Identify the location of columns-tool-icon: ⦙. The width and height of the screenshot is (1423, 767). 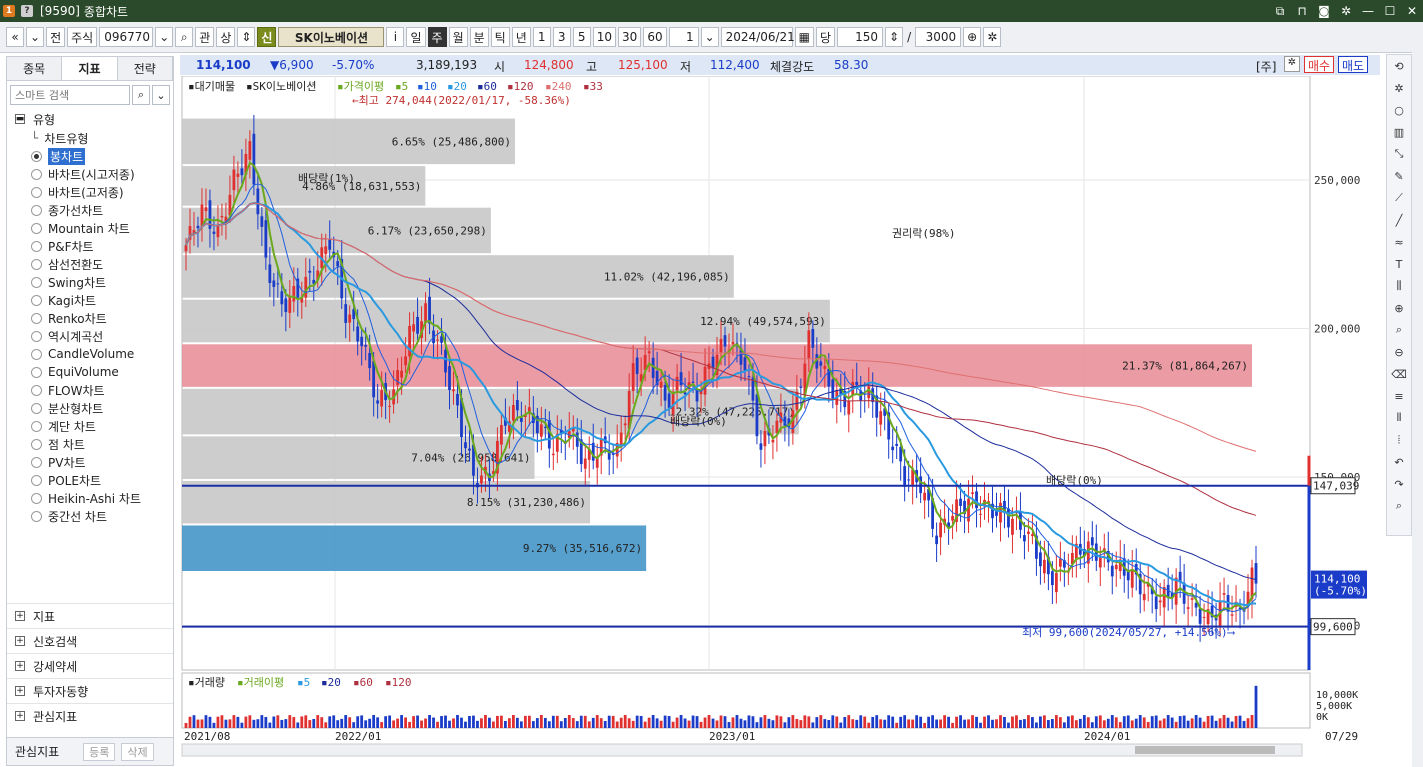
(1399, 440).